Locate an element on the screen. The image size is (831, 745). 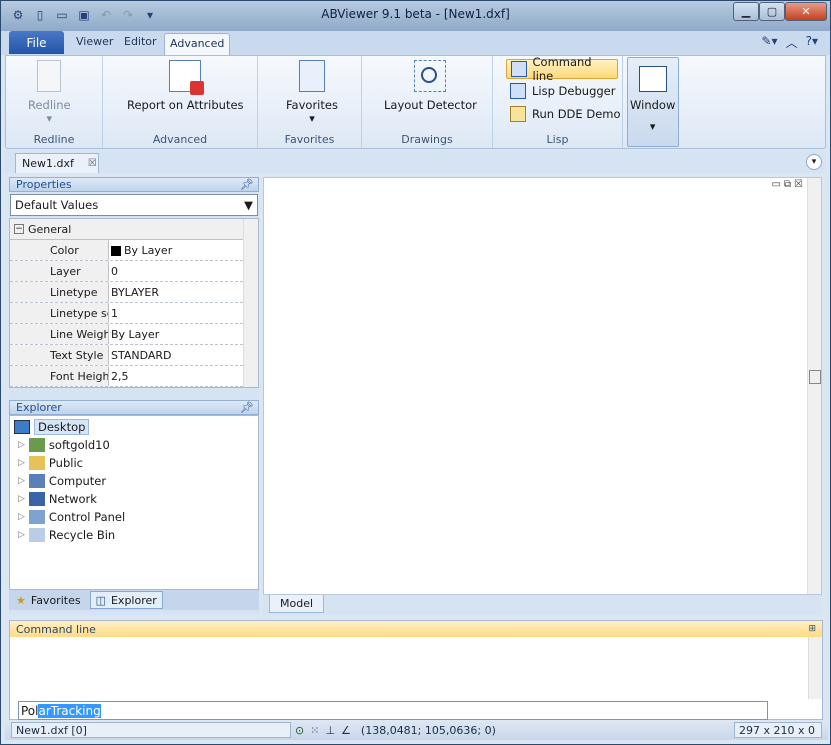
maximize-button: ▢ is located at coordinates (772, 11).